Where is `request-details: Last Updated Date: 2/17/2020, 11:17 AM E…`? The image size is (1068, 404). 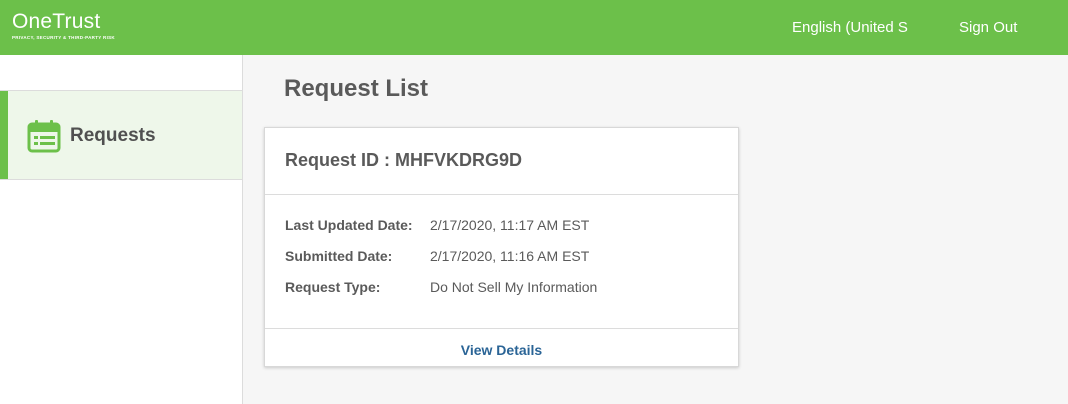 request-details: Last Updated Date: 2/17/2020, 11:17 AM E… is located at coordinates (501, 262).